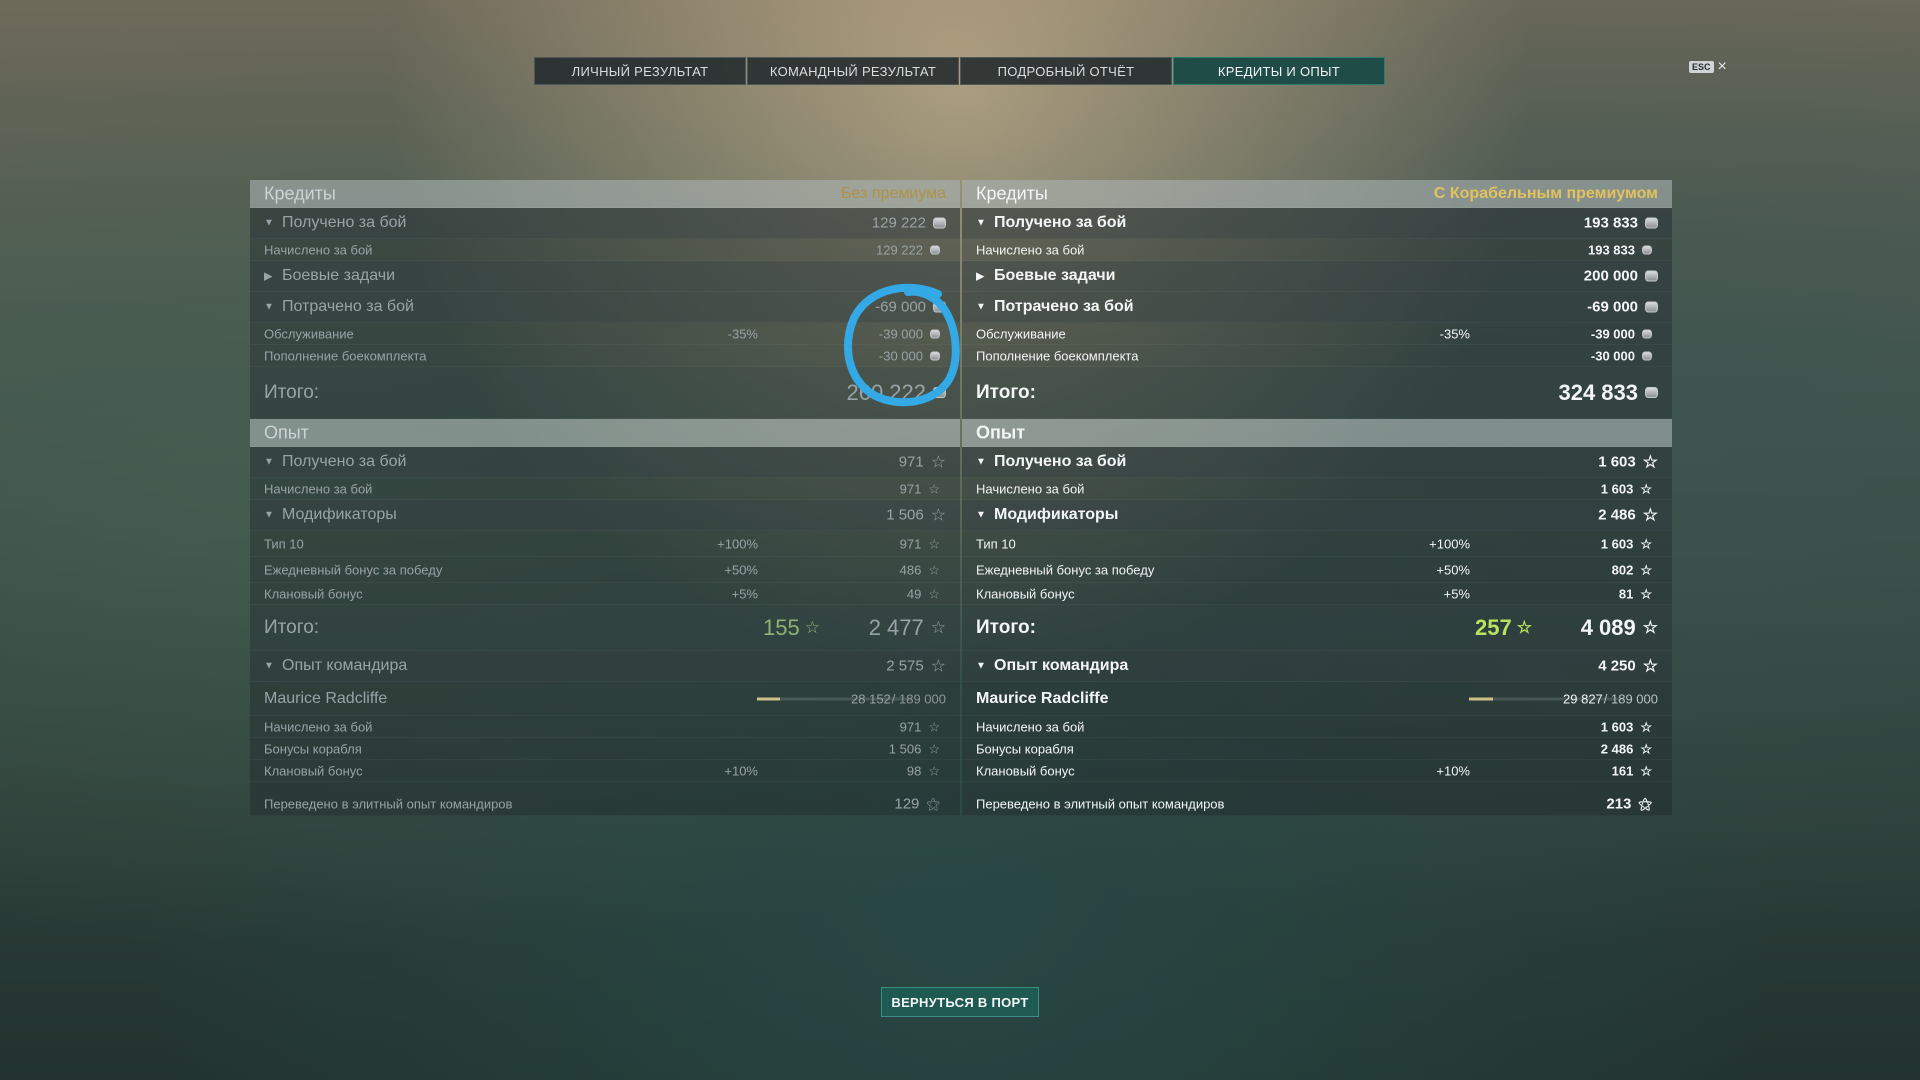 The height and width of the screenshot is (1080, 1920). What do you see at coordinates (1617, 666) in the screenshot?
I see `commander-xp-amount: 4 250` at bounding box center [1617, 666].